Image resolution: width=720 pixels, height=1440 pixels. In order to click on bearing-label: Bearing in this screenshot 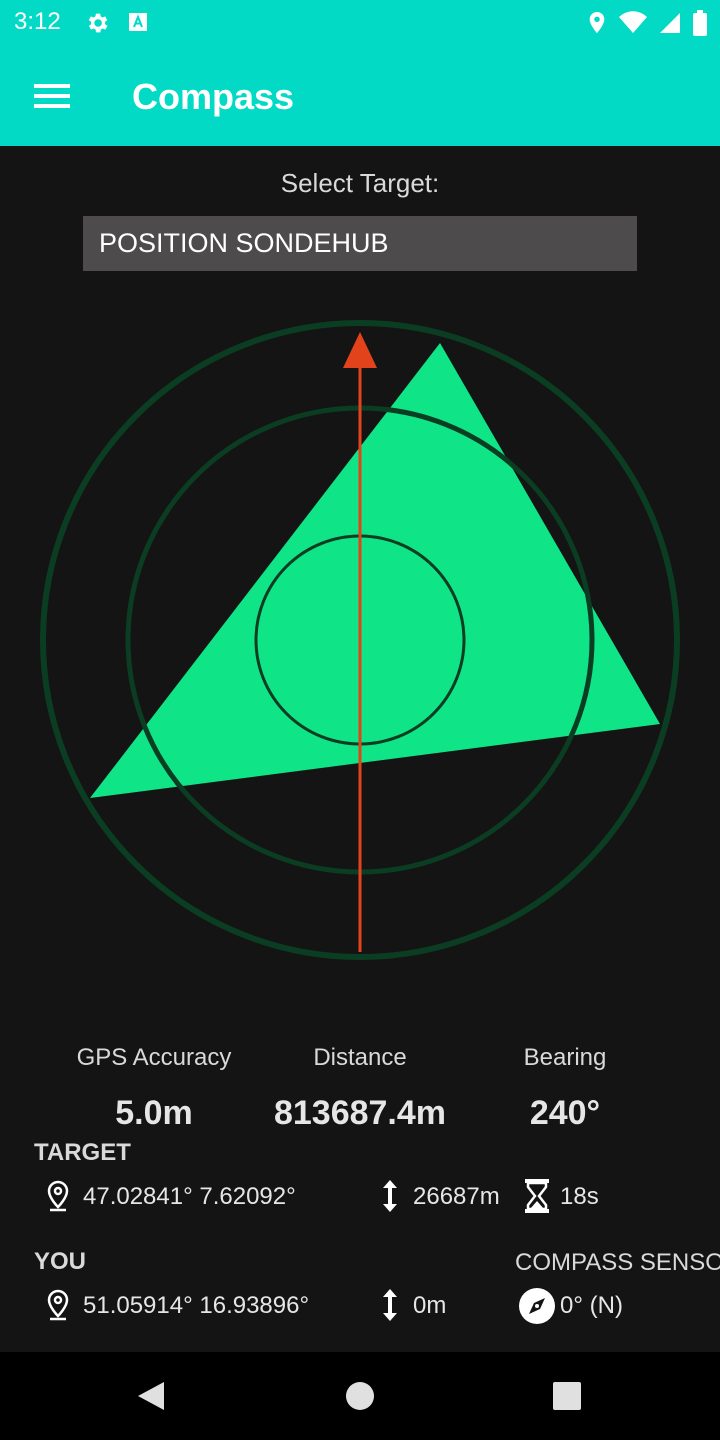, I will do `click(565, 1057)`.